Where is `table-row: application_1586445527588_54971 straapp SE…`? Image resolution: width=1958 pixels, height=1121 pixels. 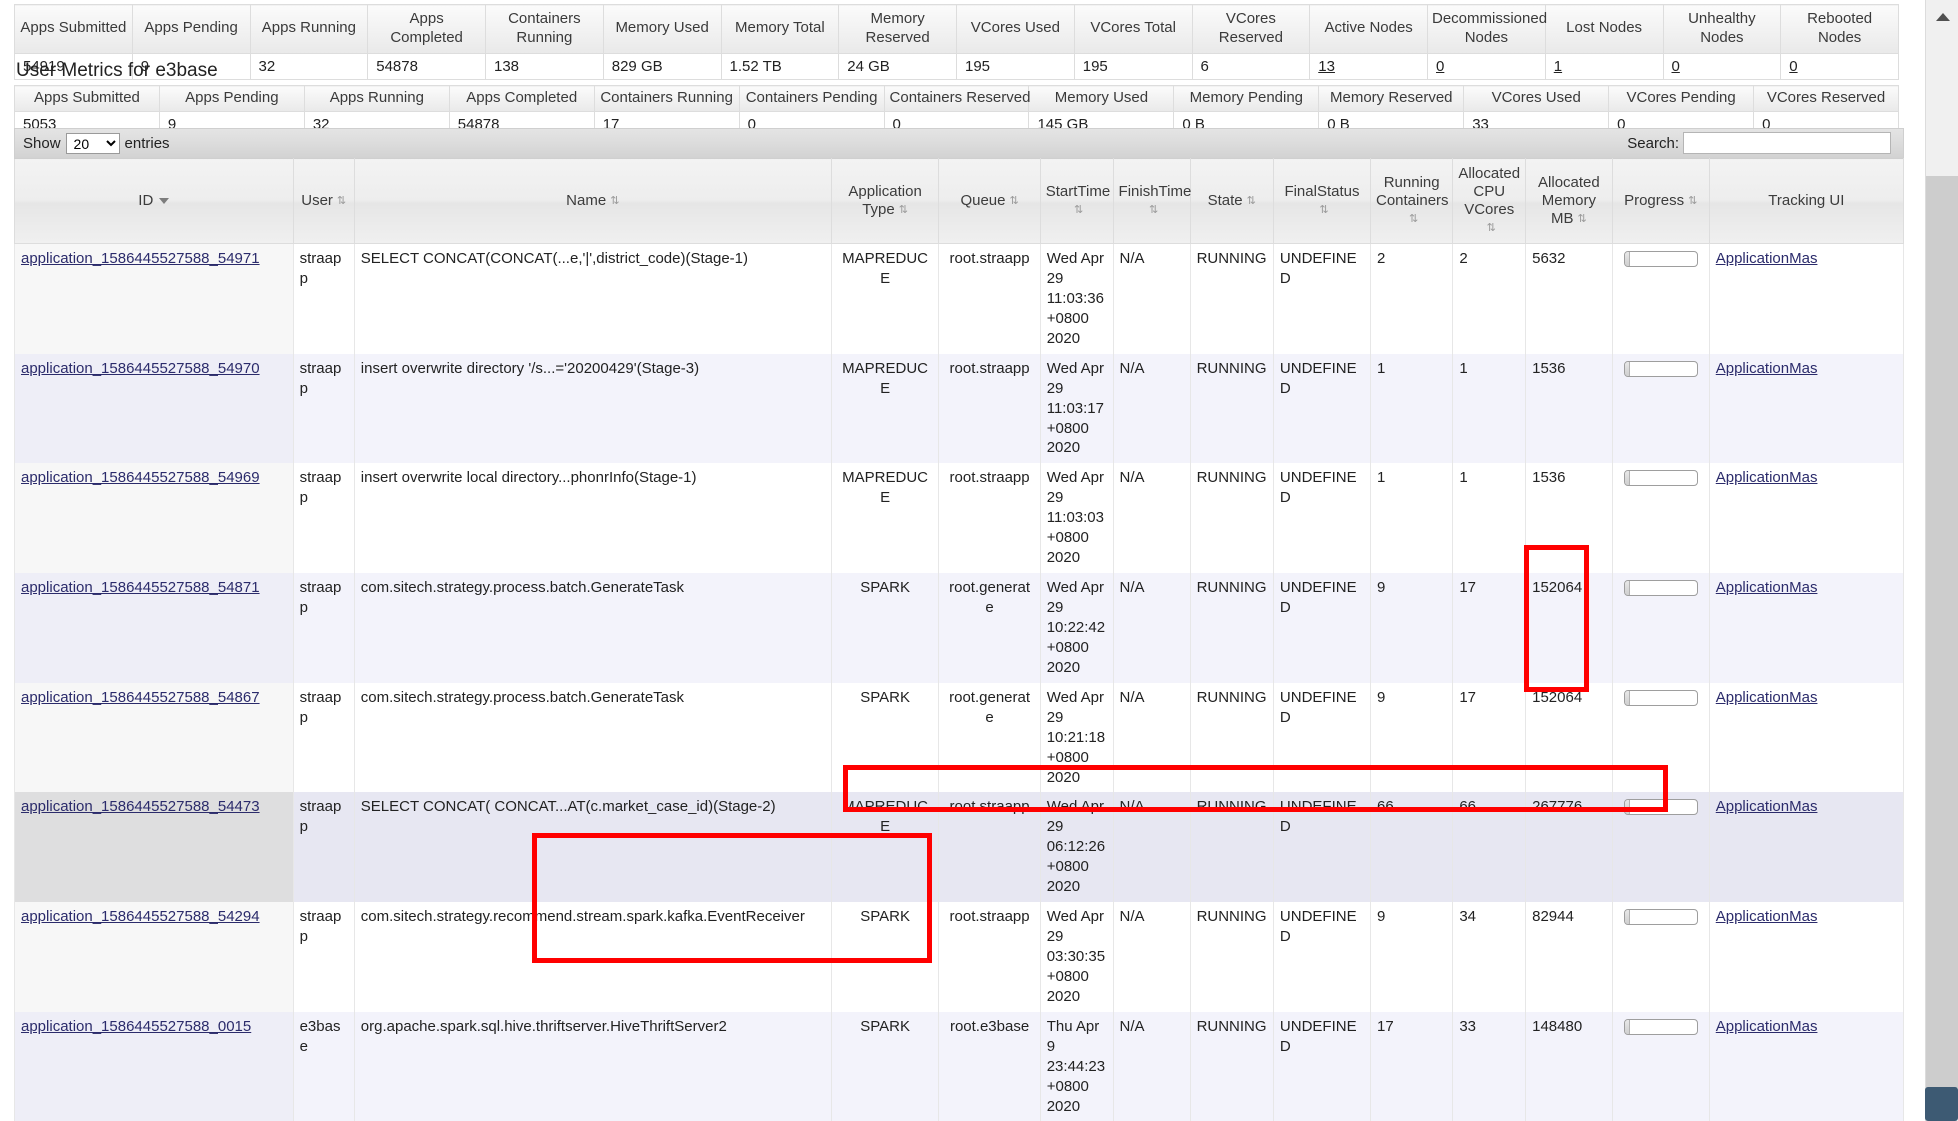
table-row: application_1586445527588_54971 straapp SE… is located at coordinates (959, 298).